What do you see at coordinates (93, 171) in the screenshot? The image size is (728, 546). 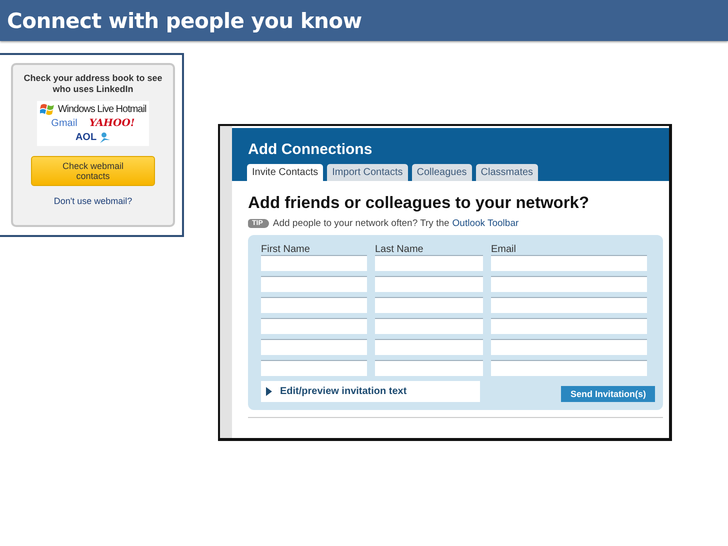 I see `check-webmail-button: Check webmail contacts` at bounding box center [93, 171].